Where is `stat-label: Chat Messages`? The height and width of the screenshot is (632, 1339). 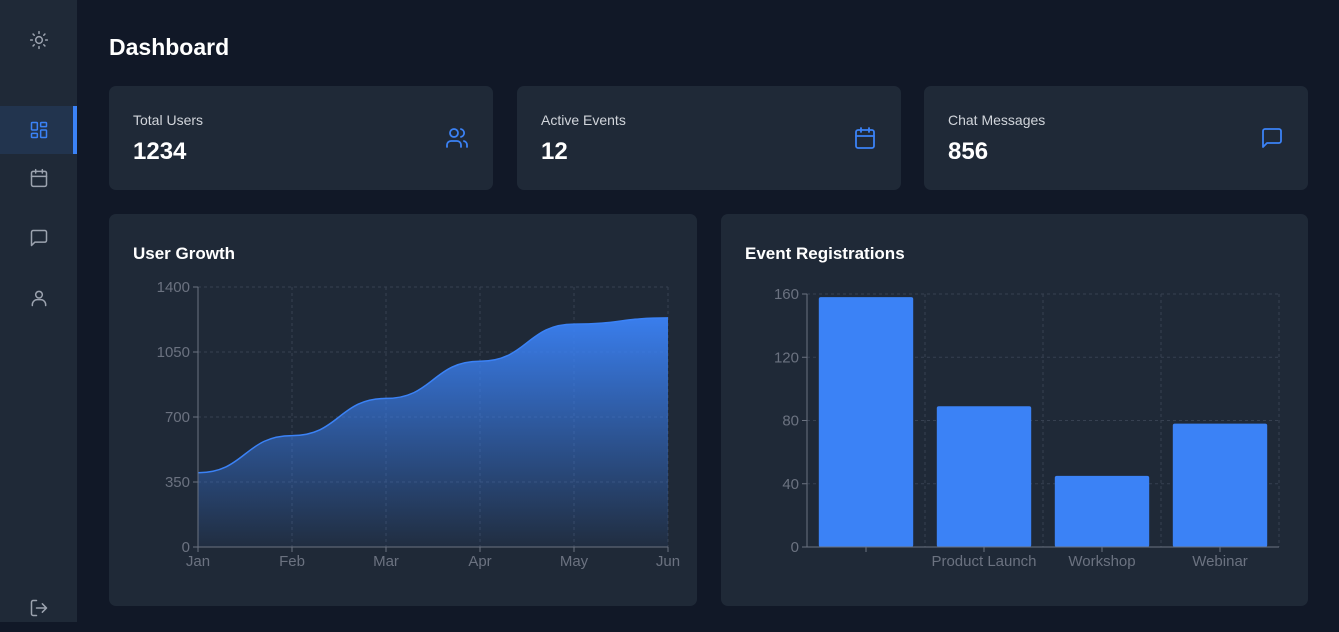 stat-label: Chat Messages is located at coordinates (997, 120).